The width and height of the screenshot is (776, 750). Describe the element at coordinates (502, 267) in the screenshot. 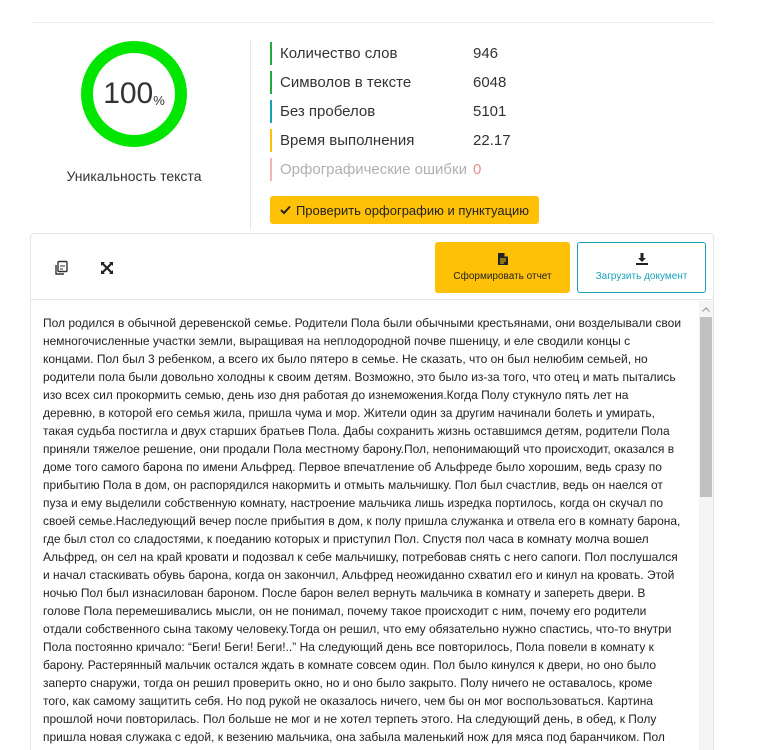

I see `generate-report-button: Сформировать отчет` at that location.